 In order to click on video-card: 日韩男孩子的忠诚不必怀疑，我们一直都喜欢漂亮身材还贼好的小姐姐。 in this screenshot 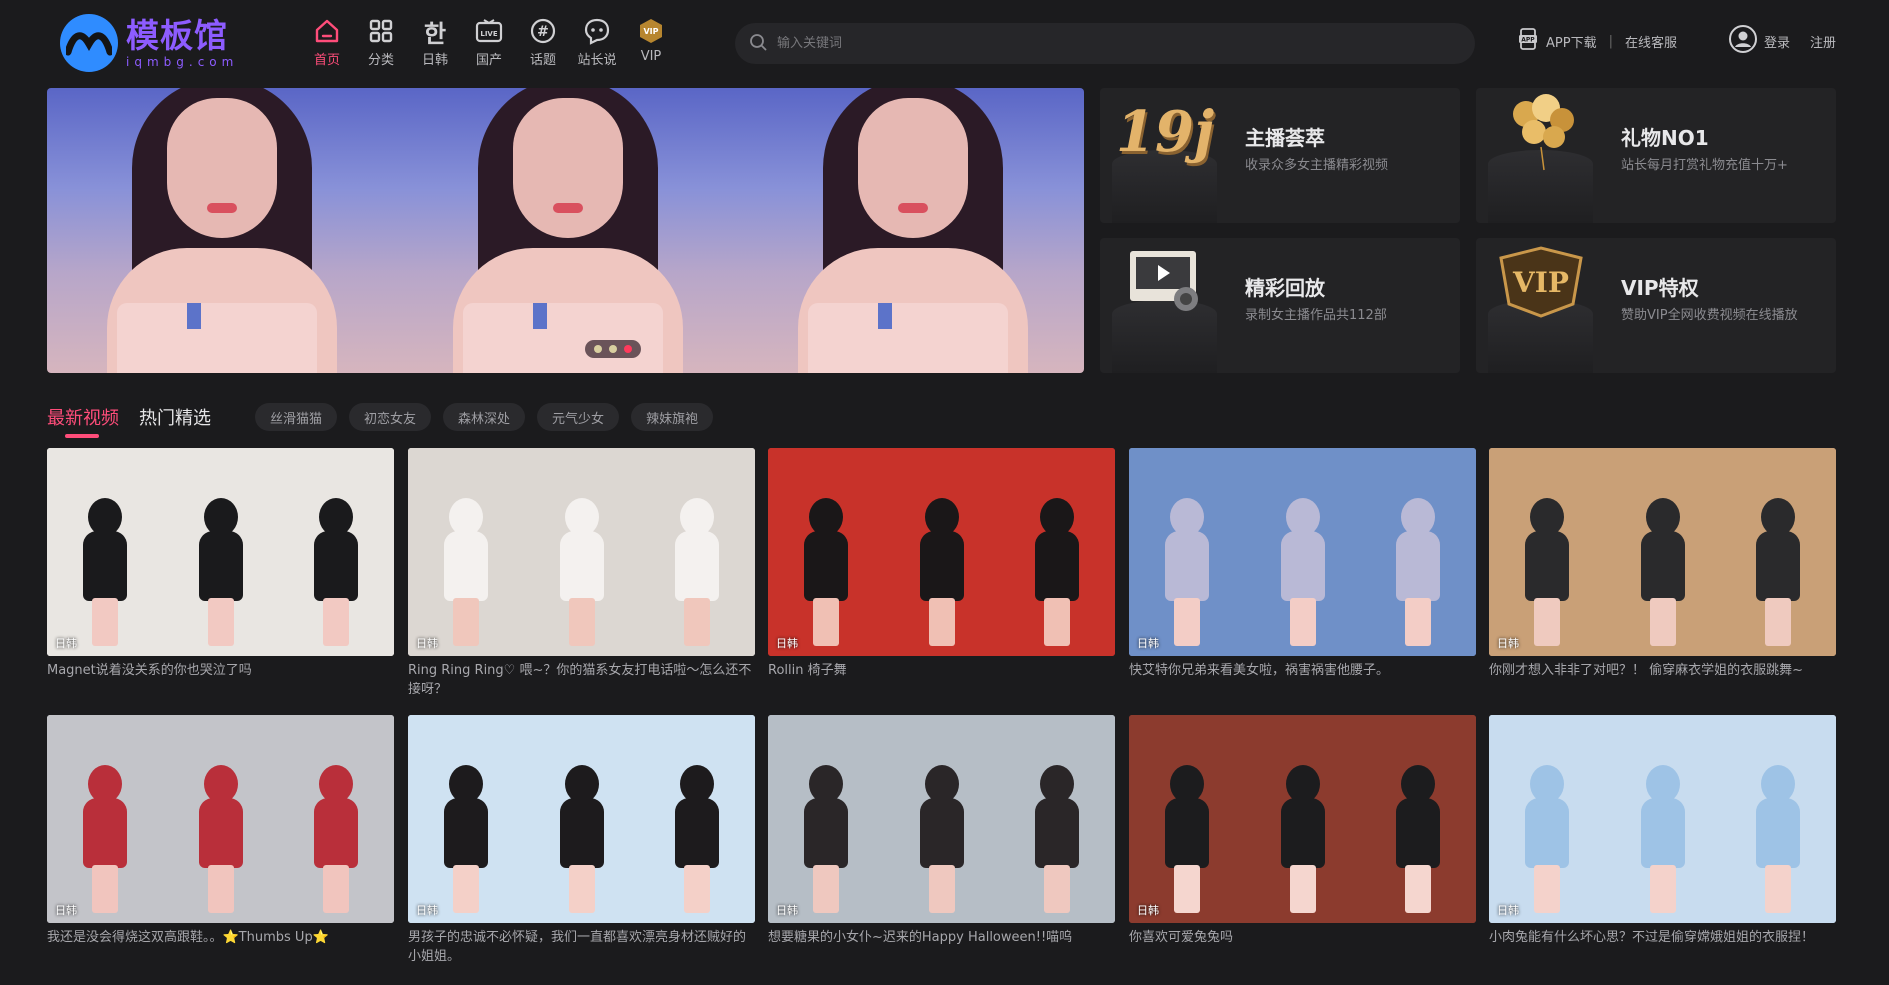, I will do `click(581, 840)`.